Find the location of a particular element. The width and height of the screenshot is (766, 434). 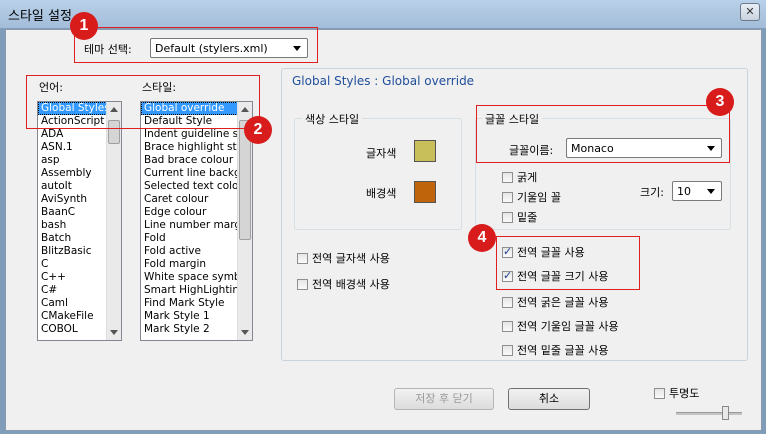

font-size-label: 크기: is located at coordinates (652, 192).